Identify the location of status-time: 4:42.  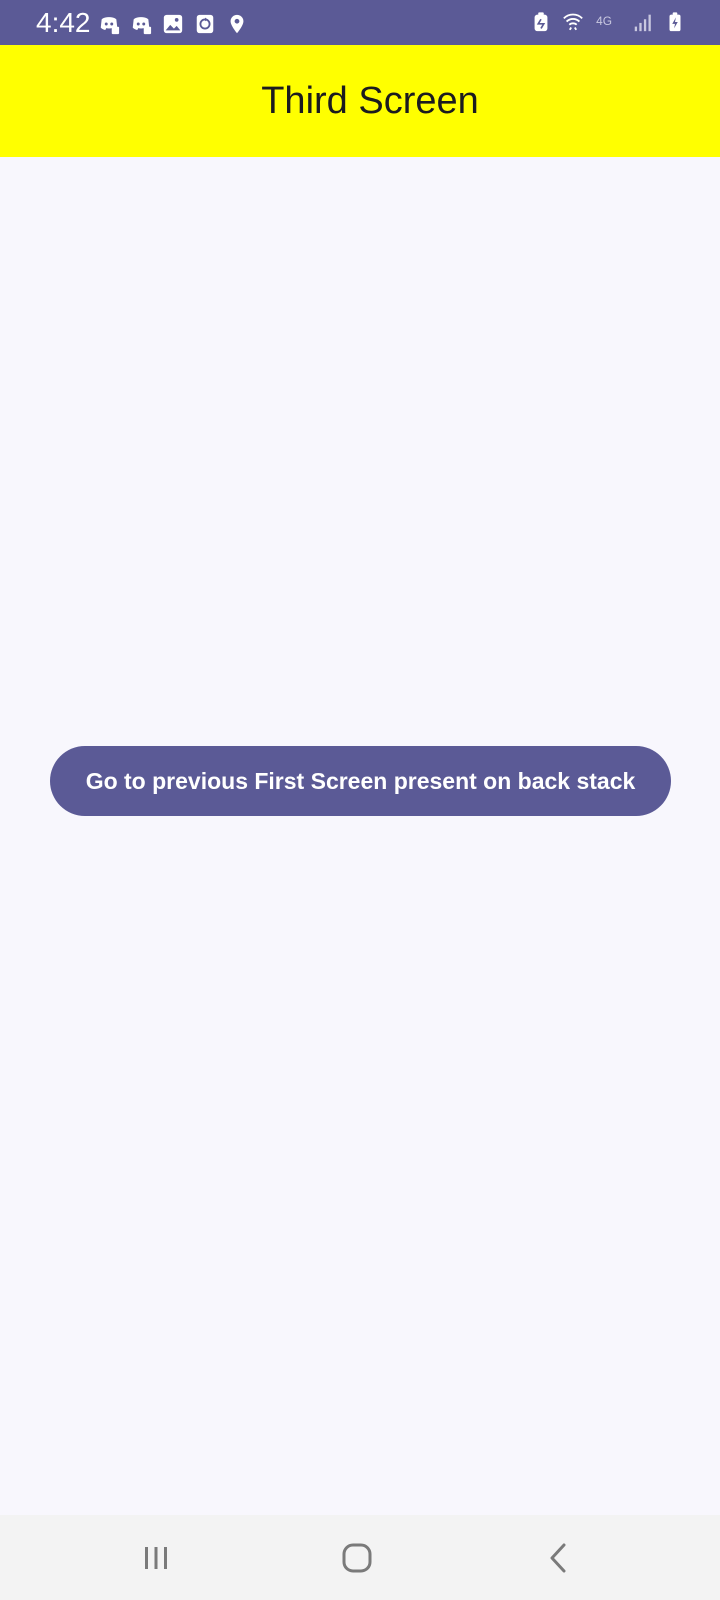
(63, 22).